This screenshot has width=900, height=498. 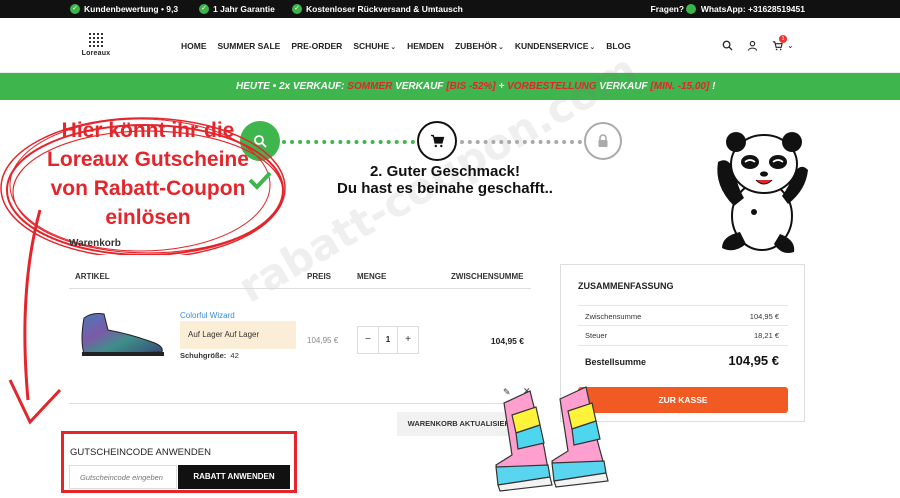 What do you see at coordinates (96, 40) in the screenshot?
I see `logo-mark` at bounding box center [96, 40].